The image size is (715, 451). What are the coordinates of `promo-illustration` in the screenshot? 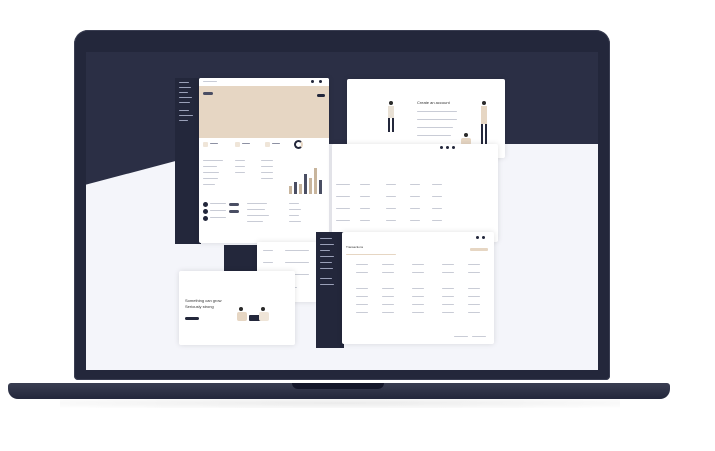 It's located at (253, 313).